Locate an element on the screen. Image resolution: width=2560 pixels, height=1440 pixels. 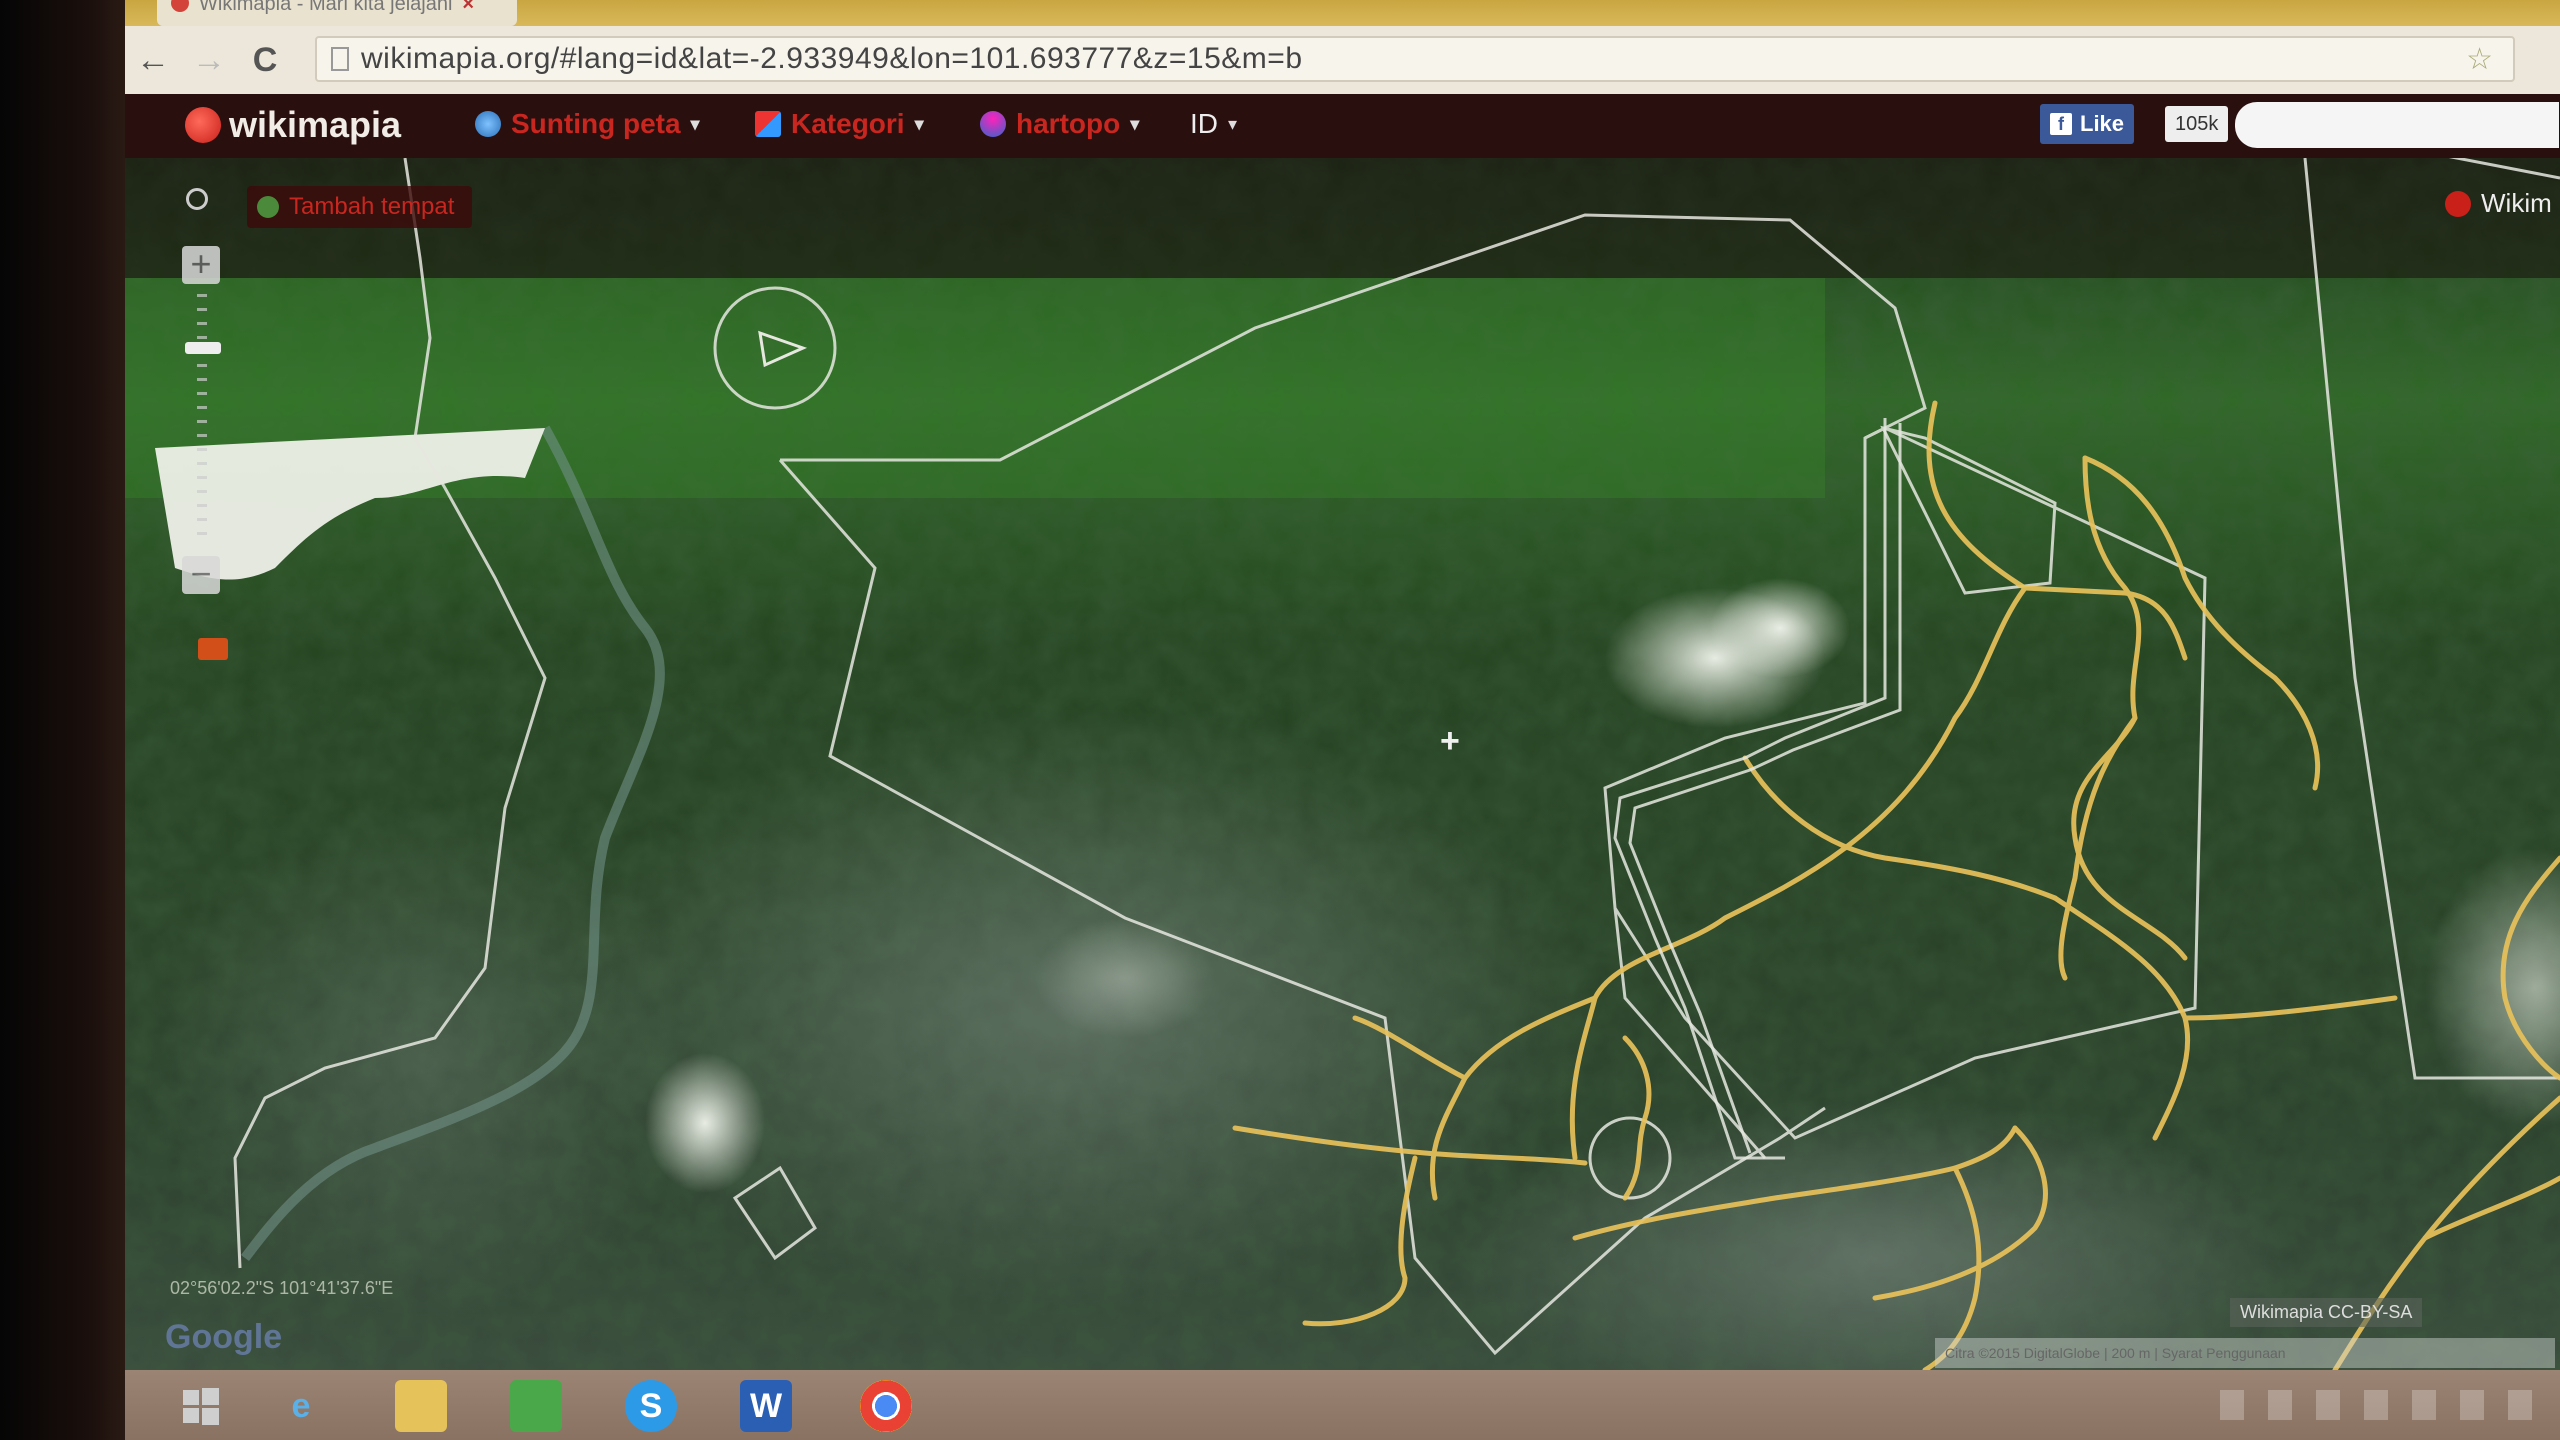
wikimapia-side-tab: Wikim is located at coordinates (2498, 203).